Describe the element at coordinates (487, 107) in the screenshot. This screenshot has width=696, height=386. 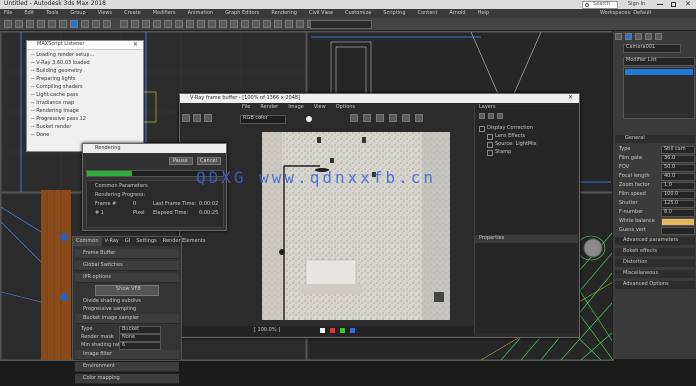
I see `layers-tab: Layers` at that location.